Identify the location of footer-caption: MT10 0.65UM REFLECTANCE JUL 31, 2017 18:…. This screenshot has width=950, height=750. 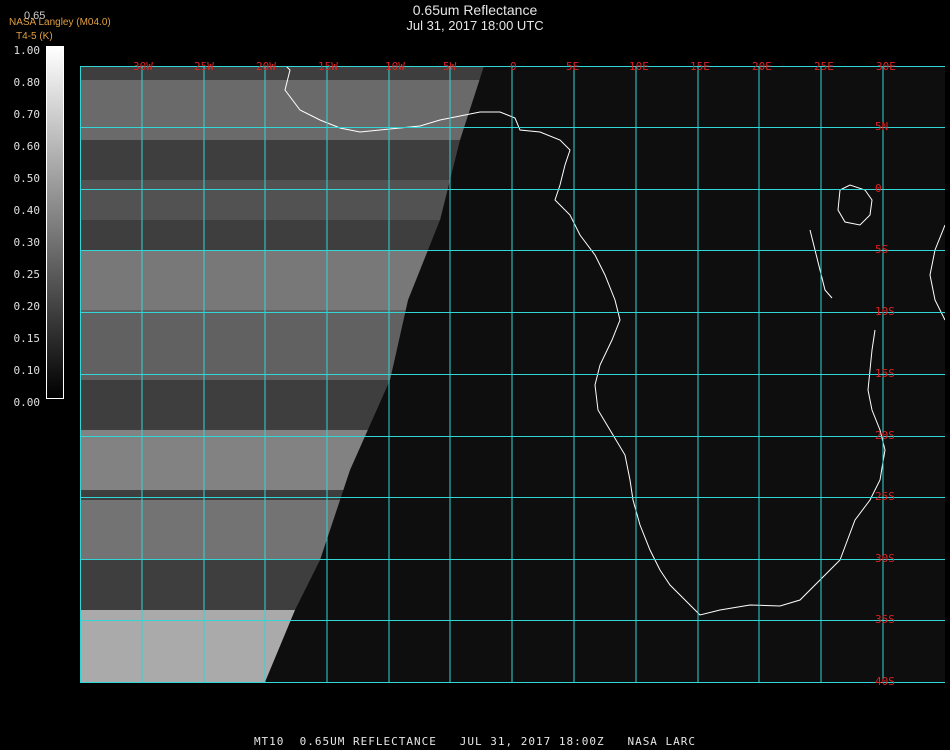
(475, 741).